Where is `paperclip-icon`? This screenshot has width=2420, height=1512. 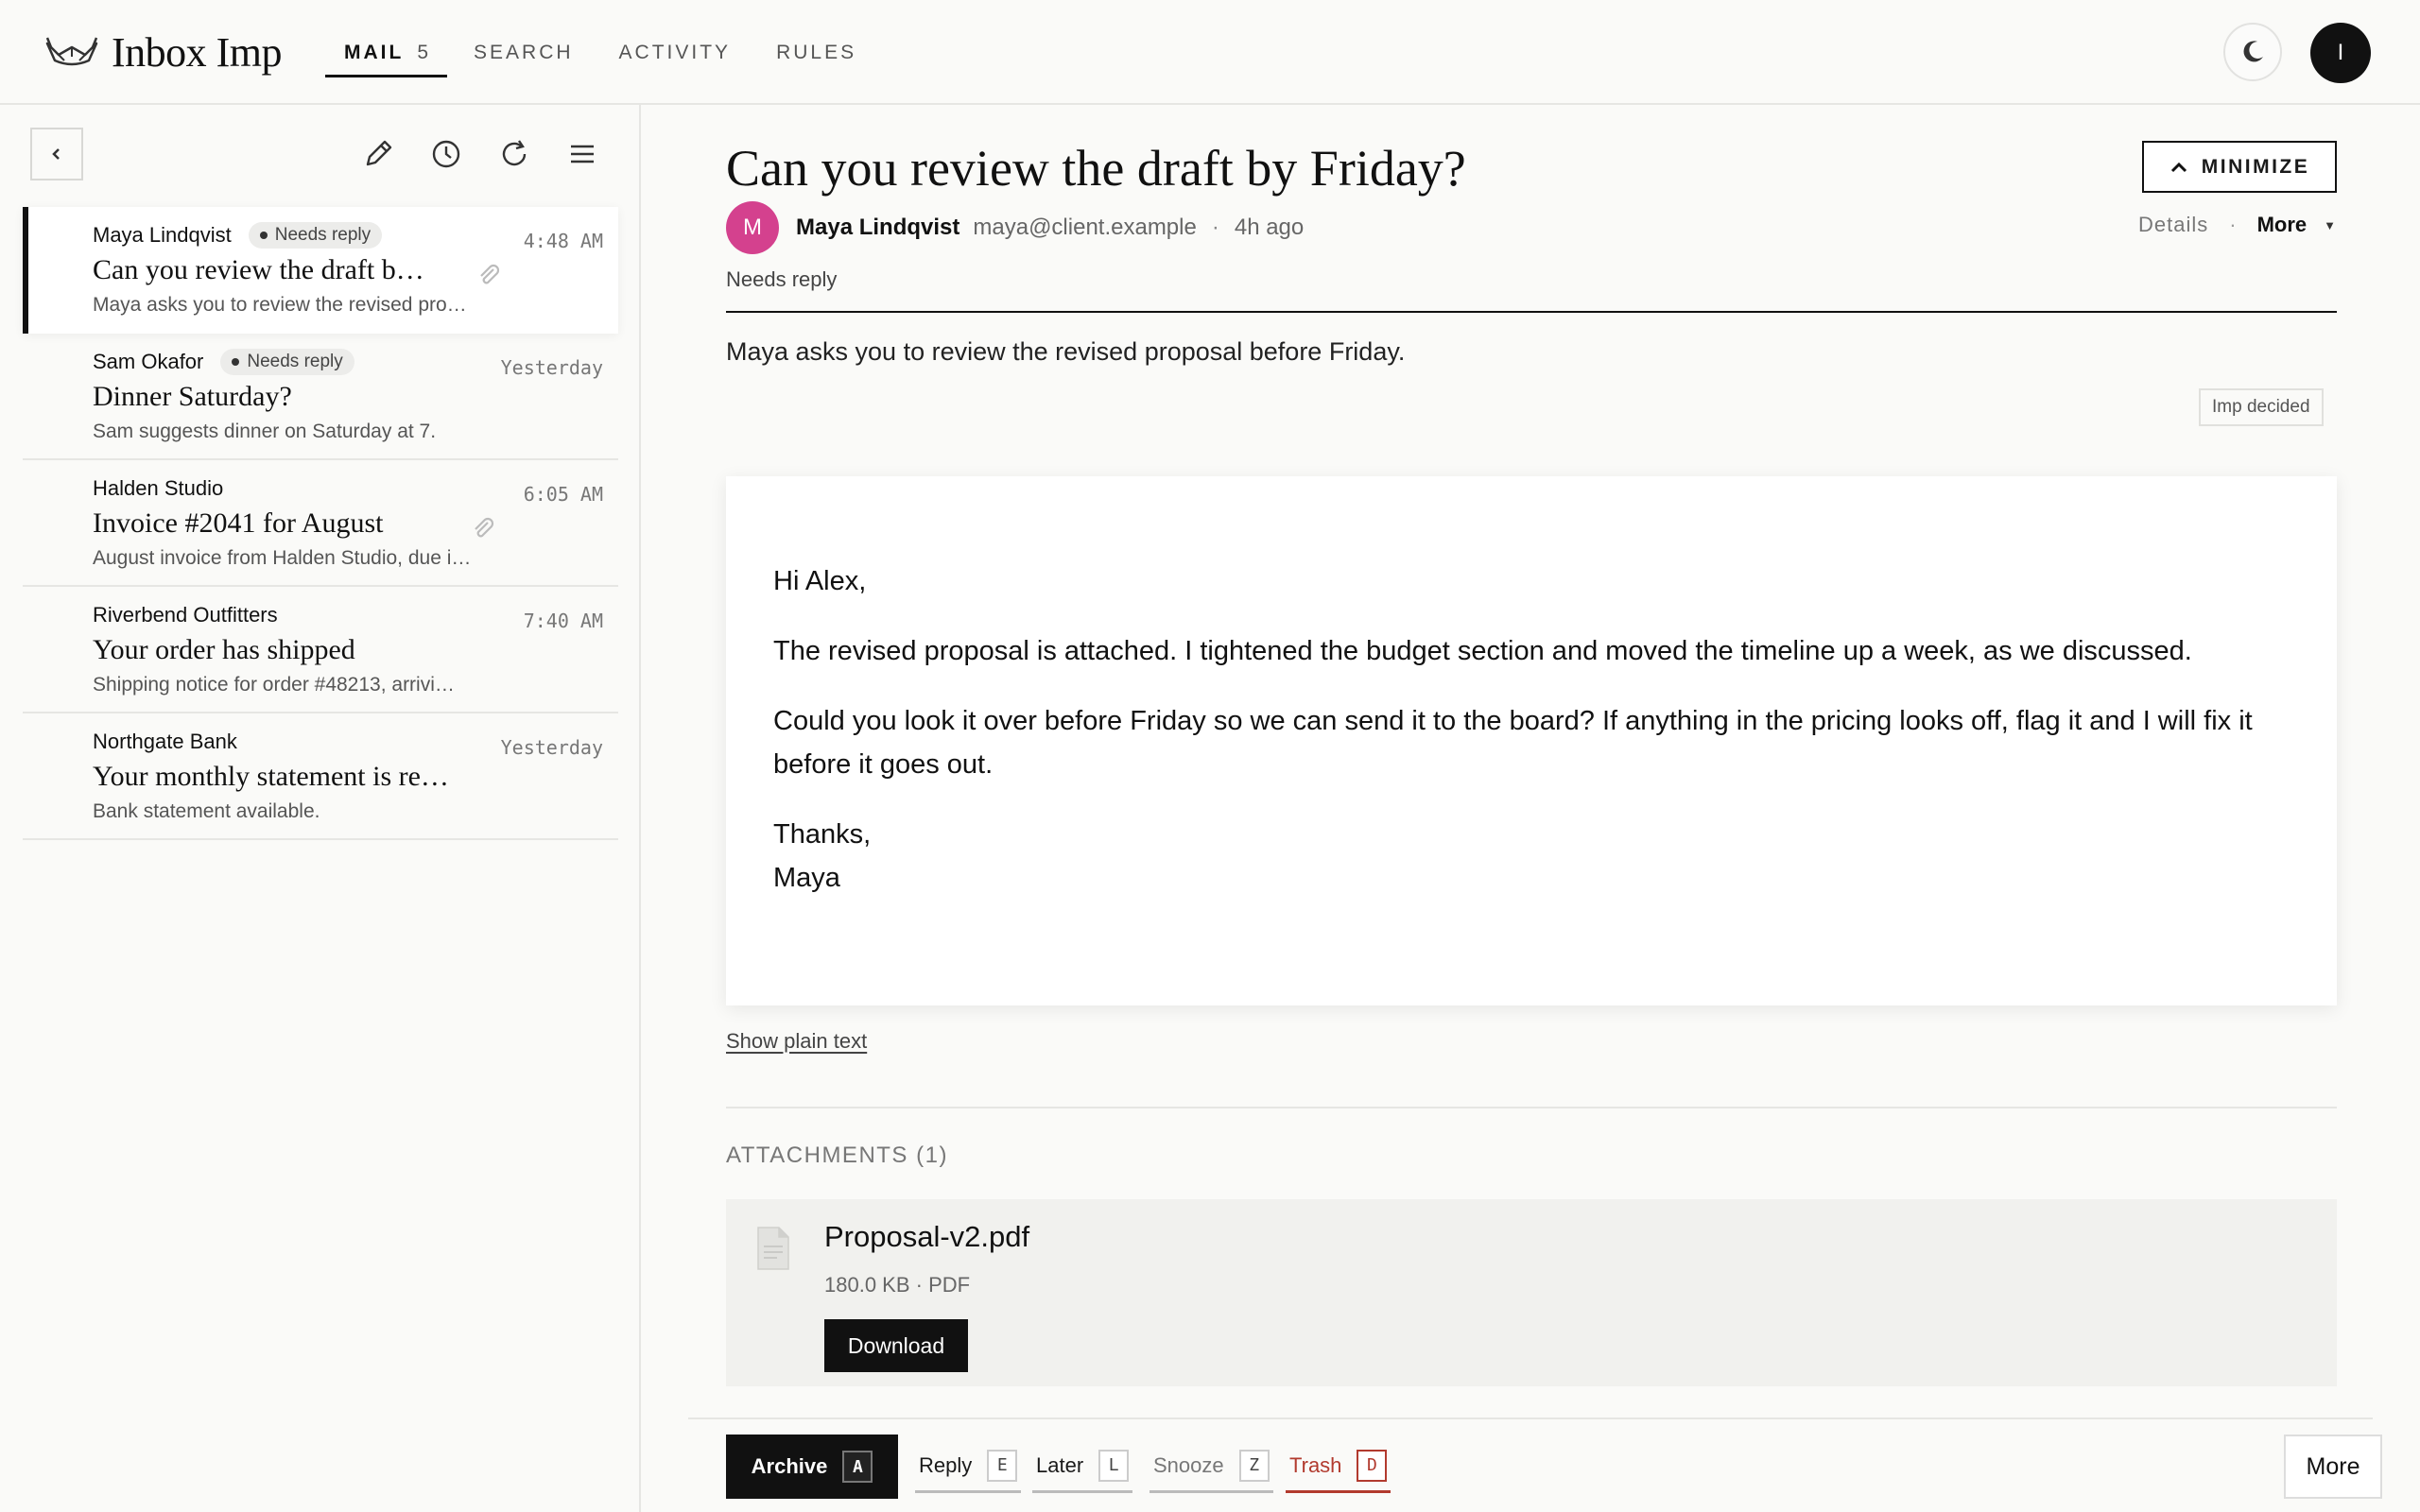
paperclip-icon is located at coordinates (484, 527).